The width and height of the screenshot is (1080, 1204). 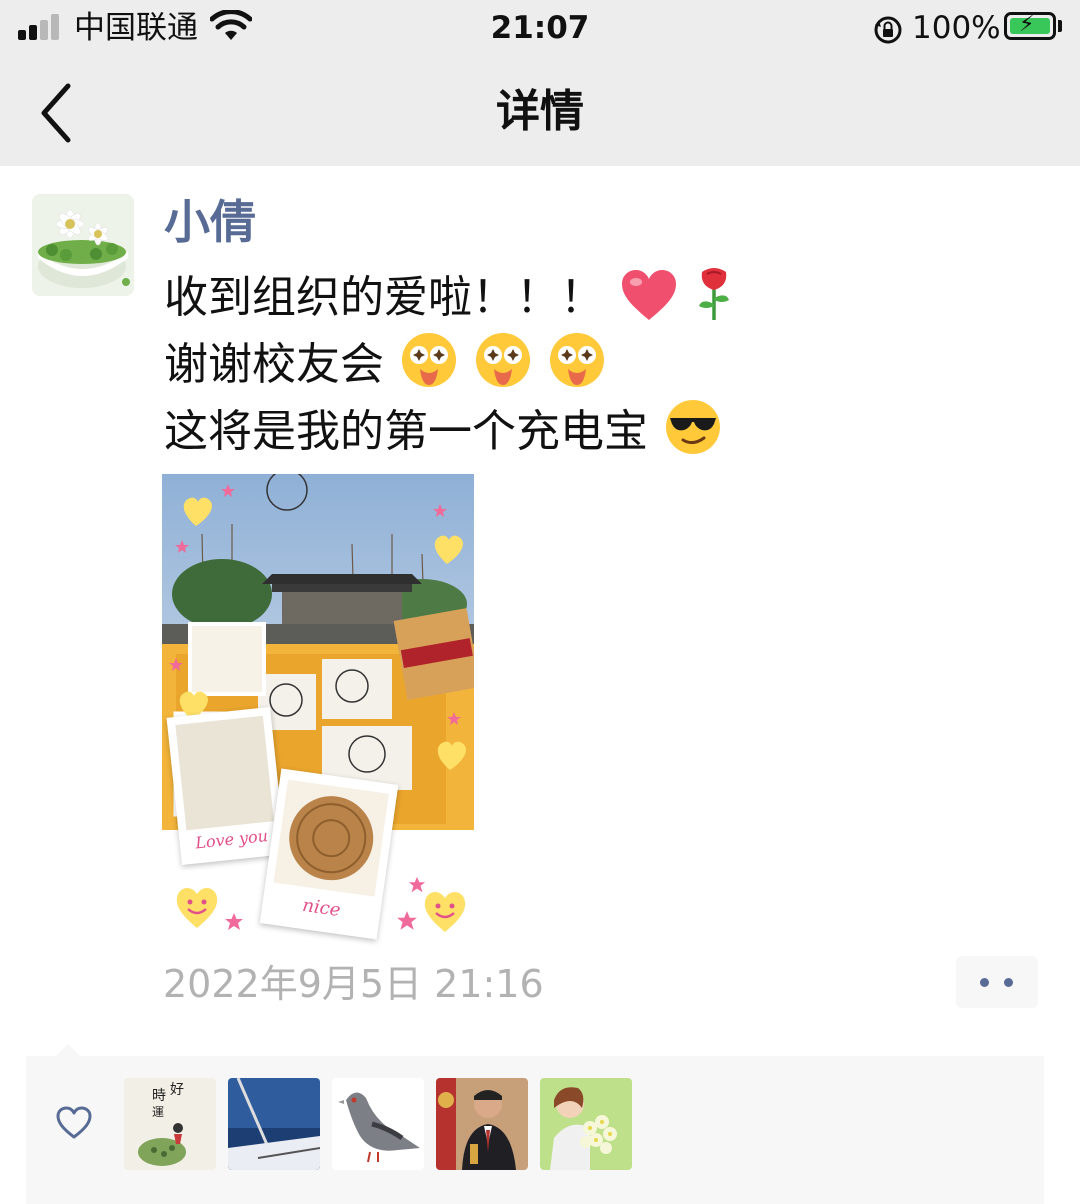 I want to click on portrait-avatar-image, so click(x=482, y=1124).